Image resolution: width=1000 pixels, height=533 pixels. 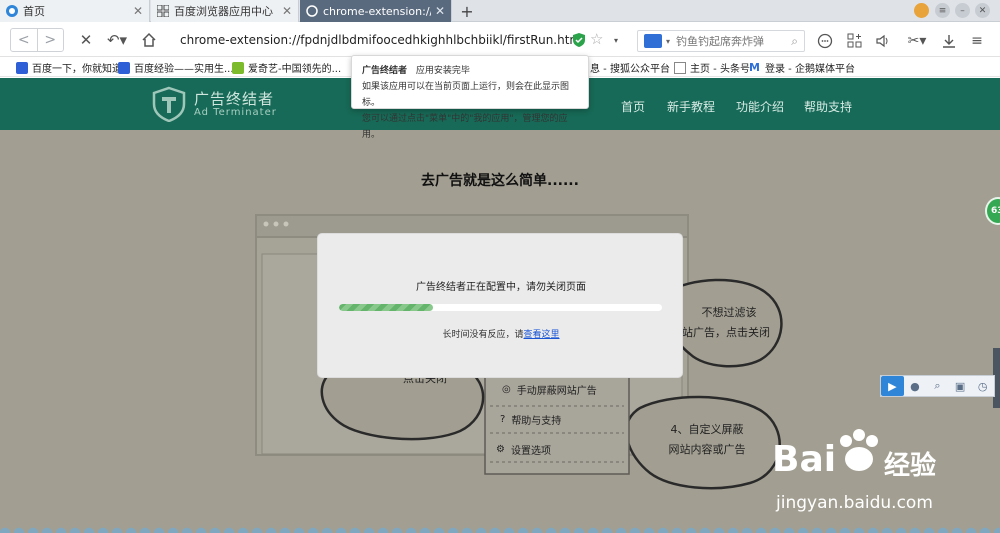 What do you see at coordinates (536, 421) in the screenshot?
I see `menu-item-label: 帮助与支持` at bounding box center [536, 421].